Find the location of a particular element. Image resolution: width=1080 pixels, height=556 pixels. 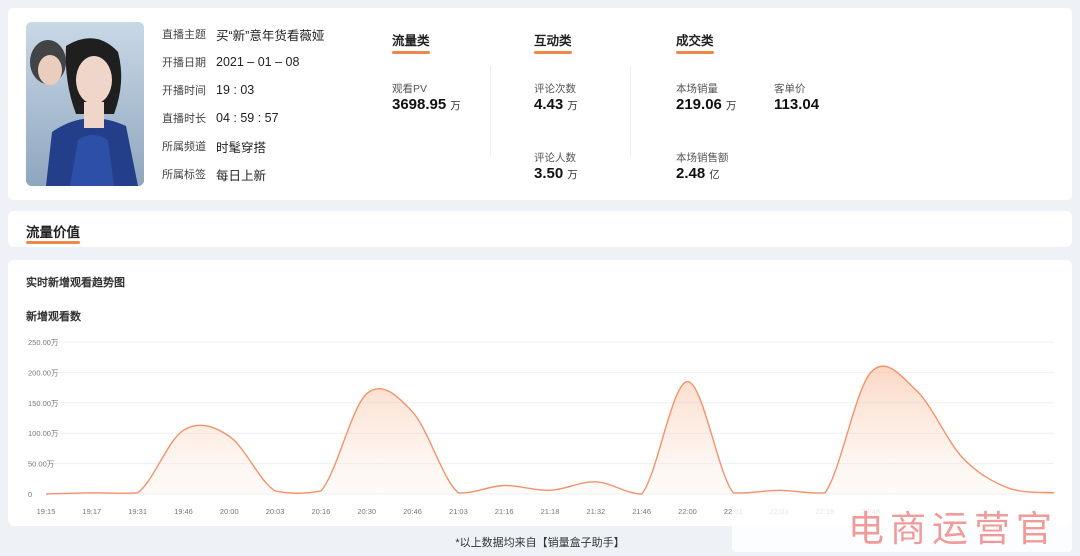

meta-row-channel: 所属频道 时髦穿搭 is located at coordinates (214, 146).